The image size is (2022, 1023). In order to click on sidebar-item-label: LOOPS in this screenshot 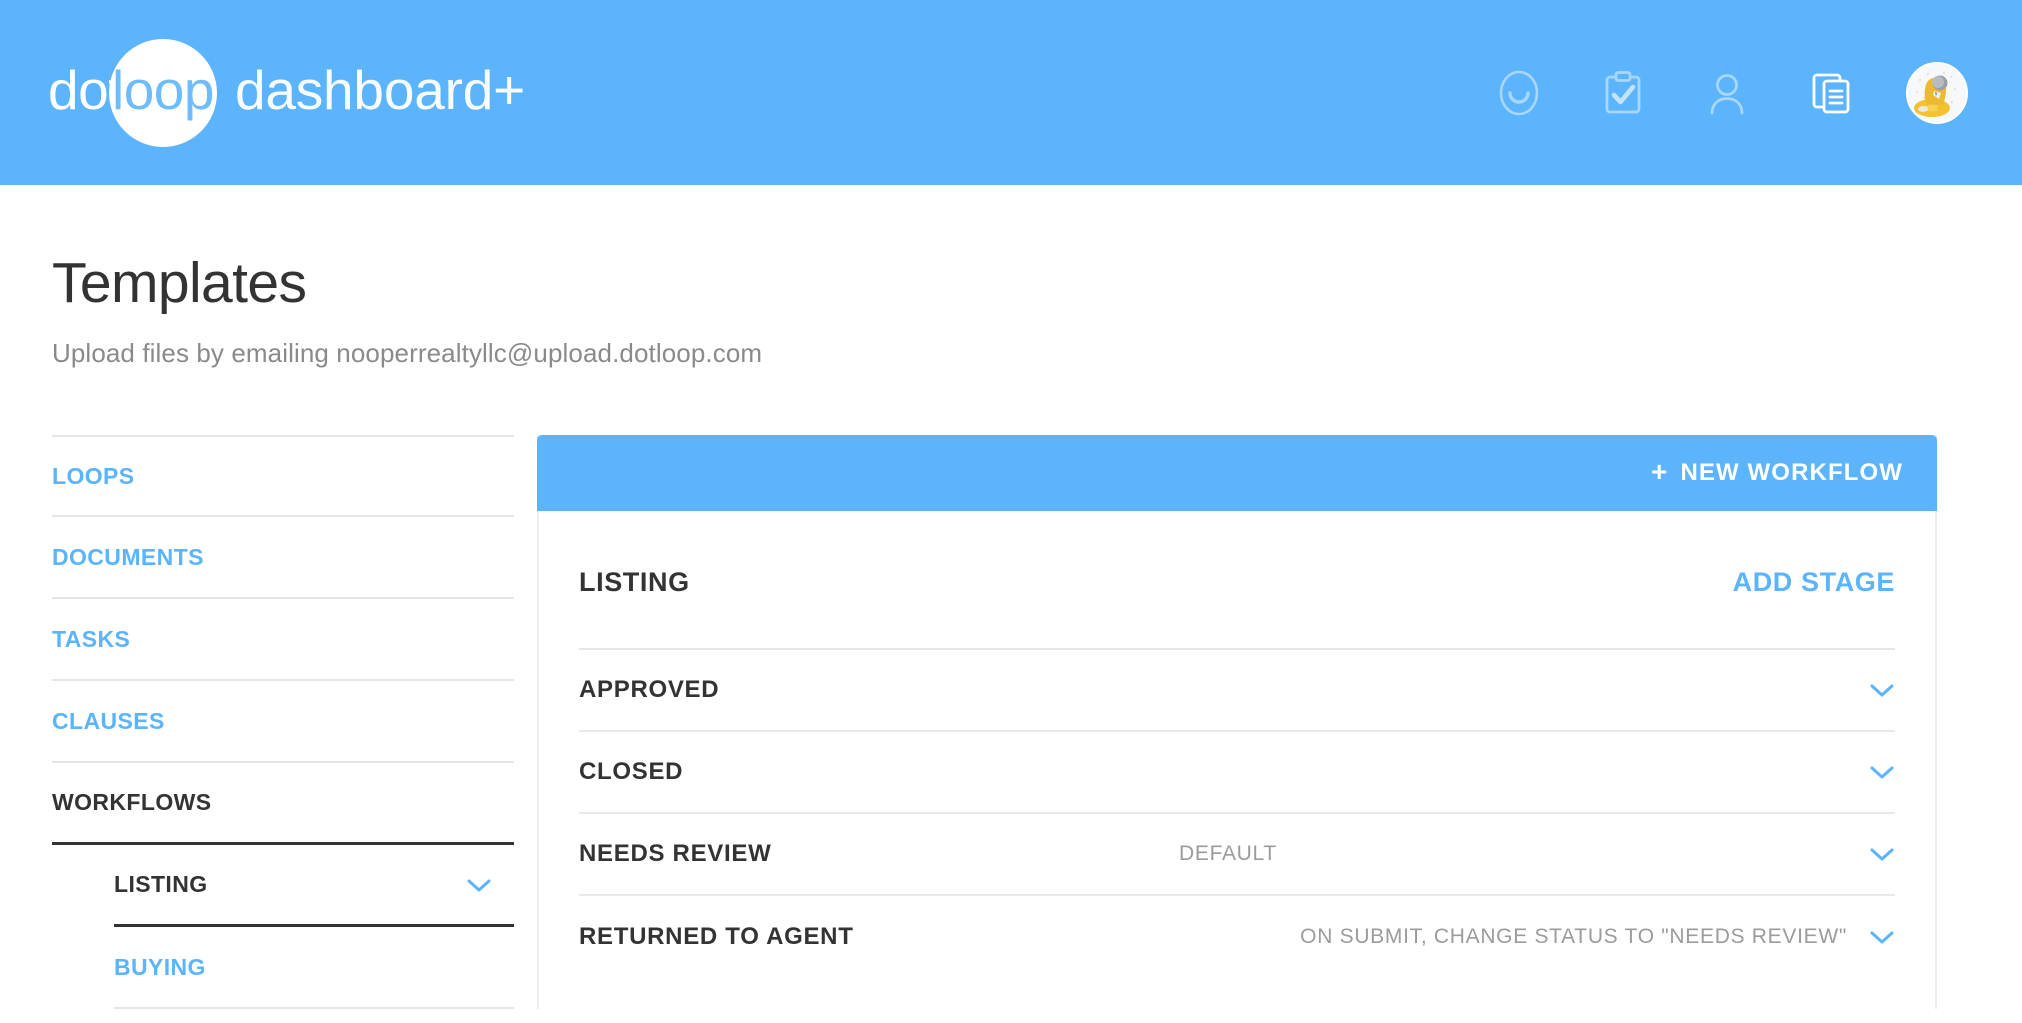, I will do `click(93, 475)`.